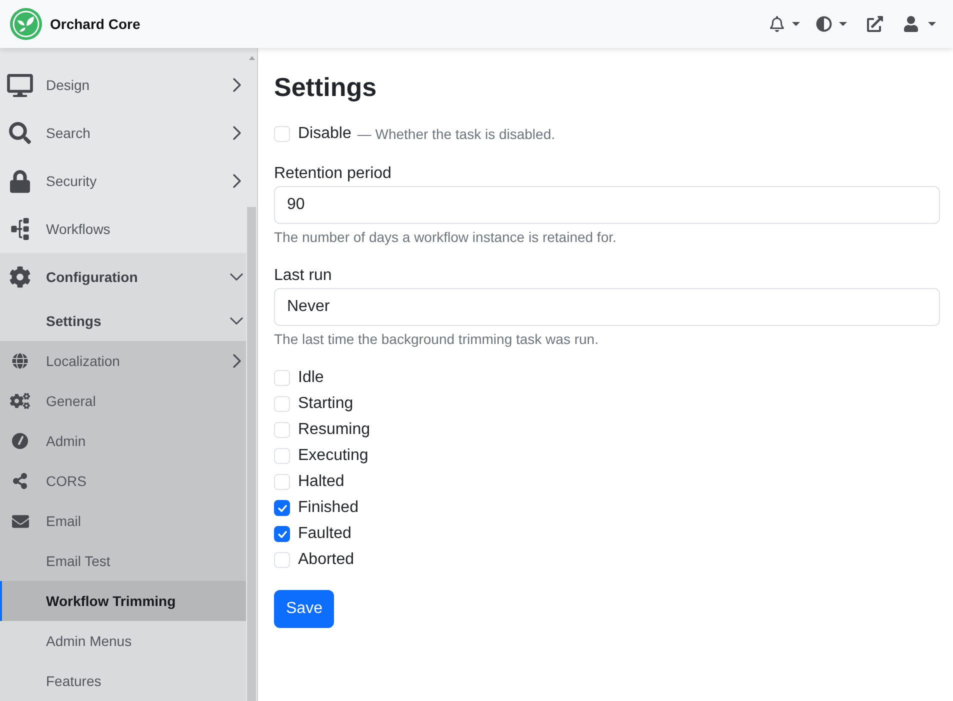 This screenshot has width=953, height=701. What do you see at coordinates (334, 430) in the screenshot?
I see `checkbox-label: Resuming` at bounding box center [334, 430].